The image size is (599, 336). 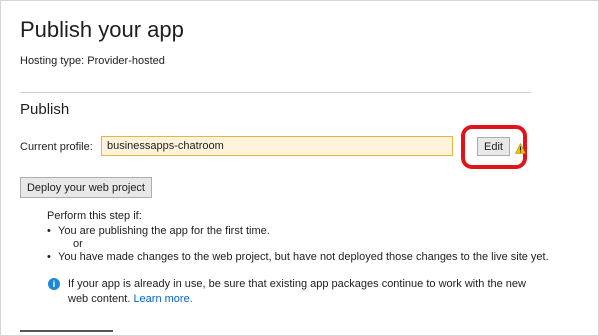 What do you see at coordinates (102, 29) in the screenshot?
I see `page-title: Publish your app` at bounding box center [102, 29].